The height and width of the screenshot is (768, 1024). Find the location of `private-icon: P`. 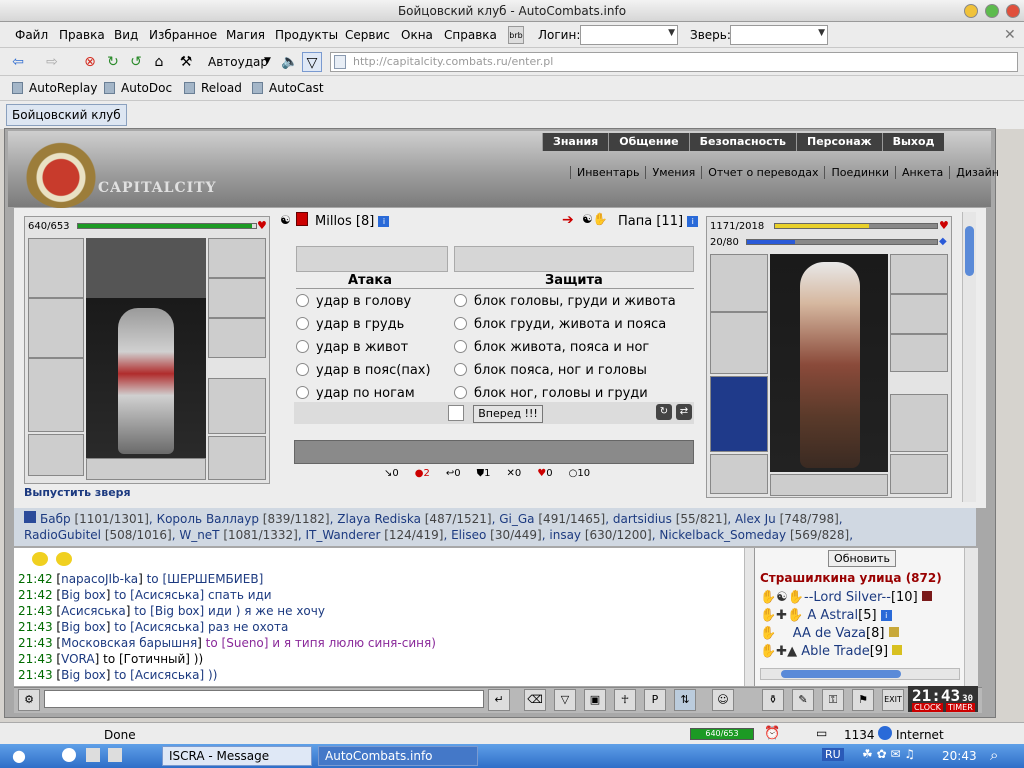

private-icon: P is located at coordinates (655, 700).